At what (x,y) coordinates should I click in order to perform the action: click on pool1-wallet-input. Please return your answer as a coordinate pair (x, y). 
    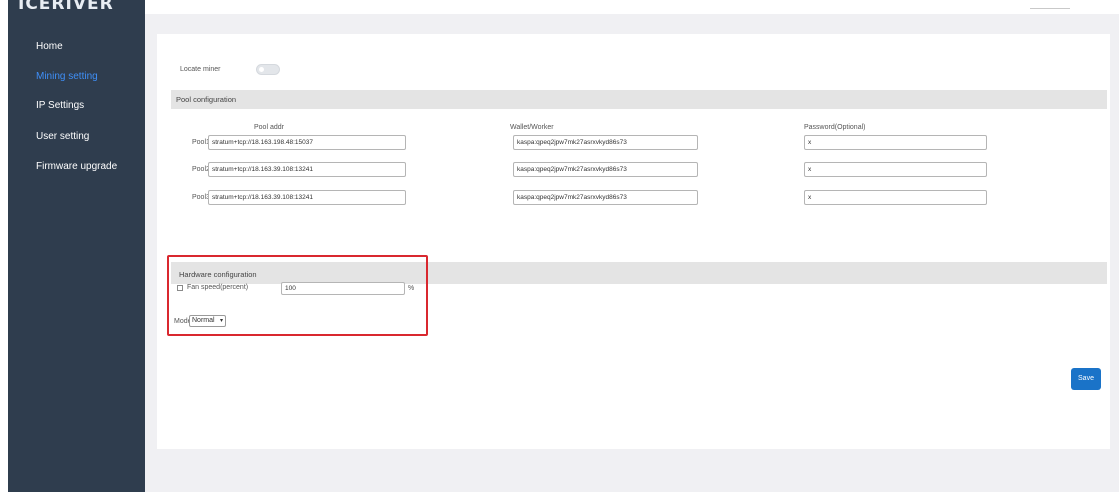
    Looking at the image, I should click on (605, 142).